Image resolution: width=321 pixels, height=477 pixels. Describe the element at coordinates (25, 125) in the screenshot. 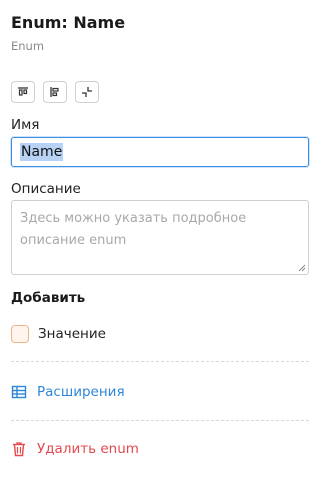

I see `name-label: Имя` at that location.